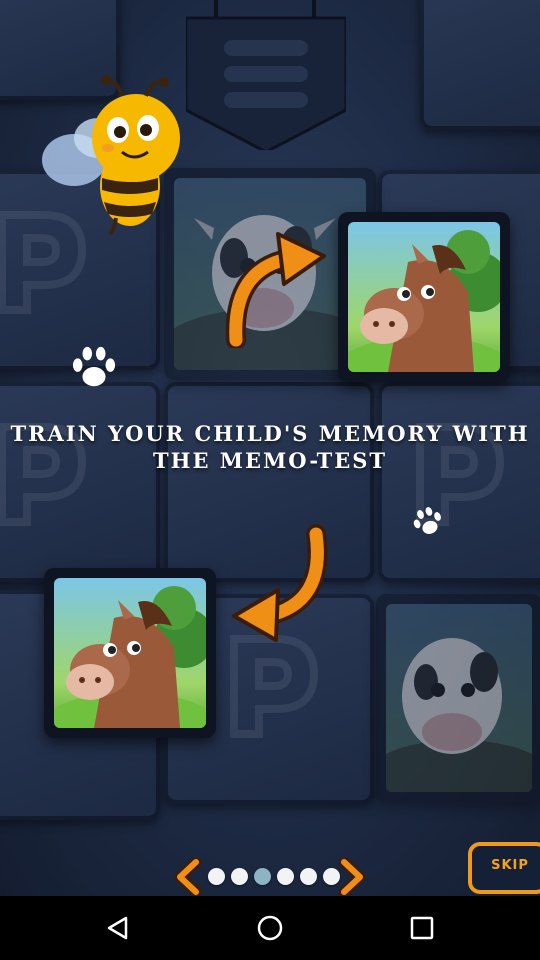 The height and width of the screenshot is (960, 540). I want to click on chevron-right-icon, so click(352, 876).